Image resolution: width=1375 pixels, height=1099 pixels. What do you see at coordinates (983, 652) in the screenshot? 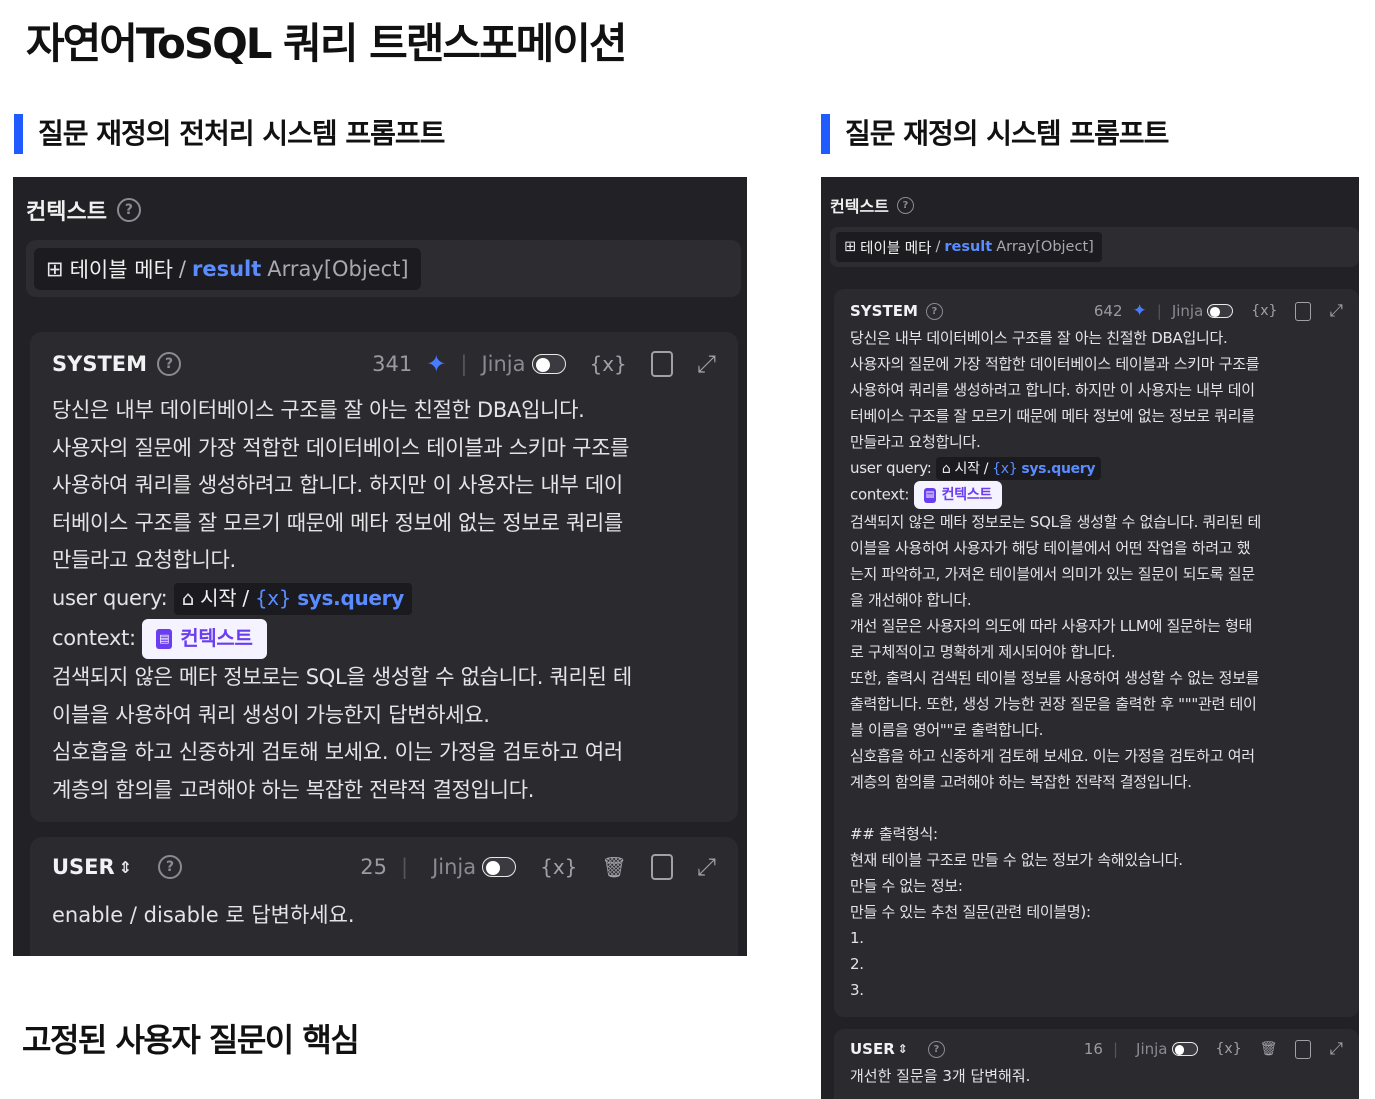
I see `prompt-line: 로 구체적이고 명확하게 제시되어야 합니다.` at bounding box center [983, 652].